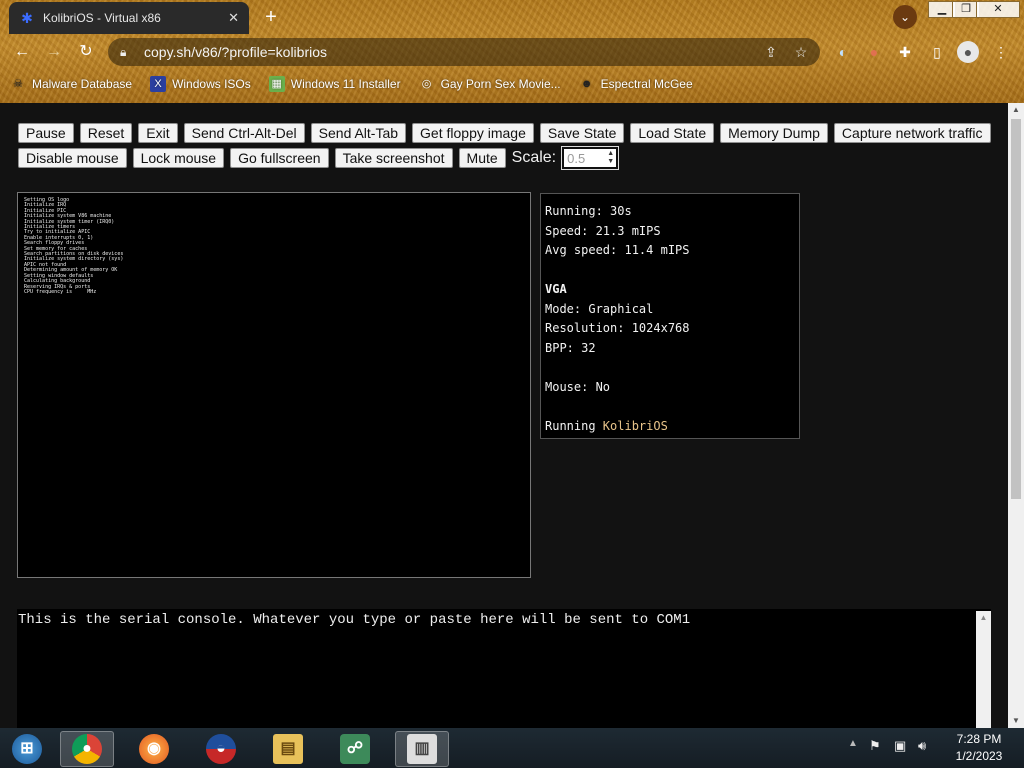  Describe the element at coordinates (672, 133) in the screenshot. I see `load-state-button: Load State` at that location.